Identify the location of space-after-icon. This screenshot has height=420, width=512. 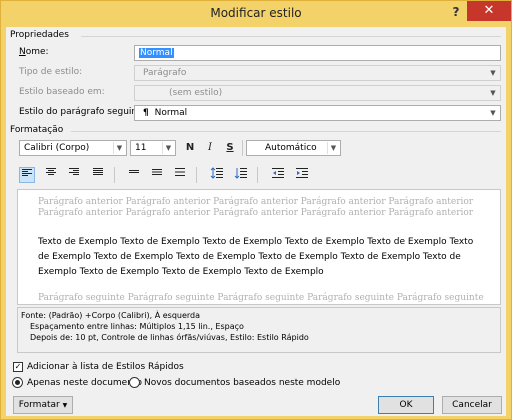
(240, 173).